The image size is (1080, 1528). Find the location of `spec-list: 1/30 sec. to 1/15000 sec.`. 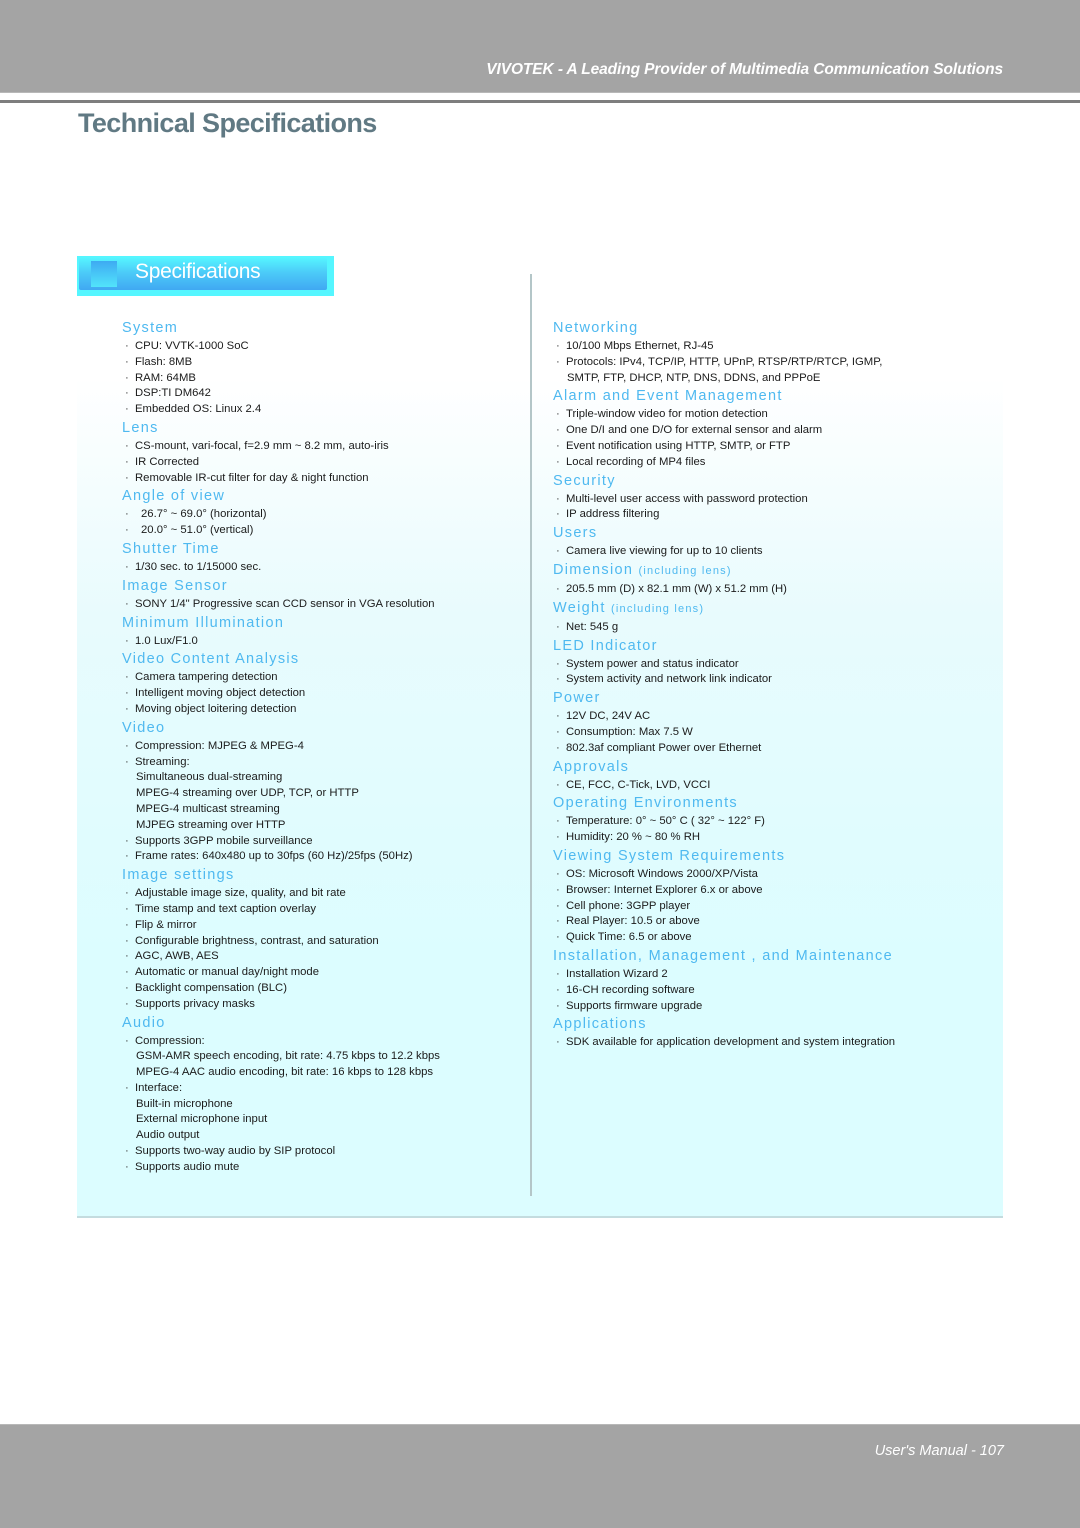

spec-list: 1/30 sec. to 1/15000 sec. is located at coordinates (322, 568).